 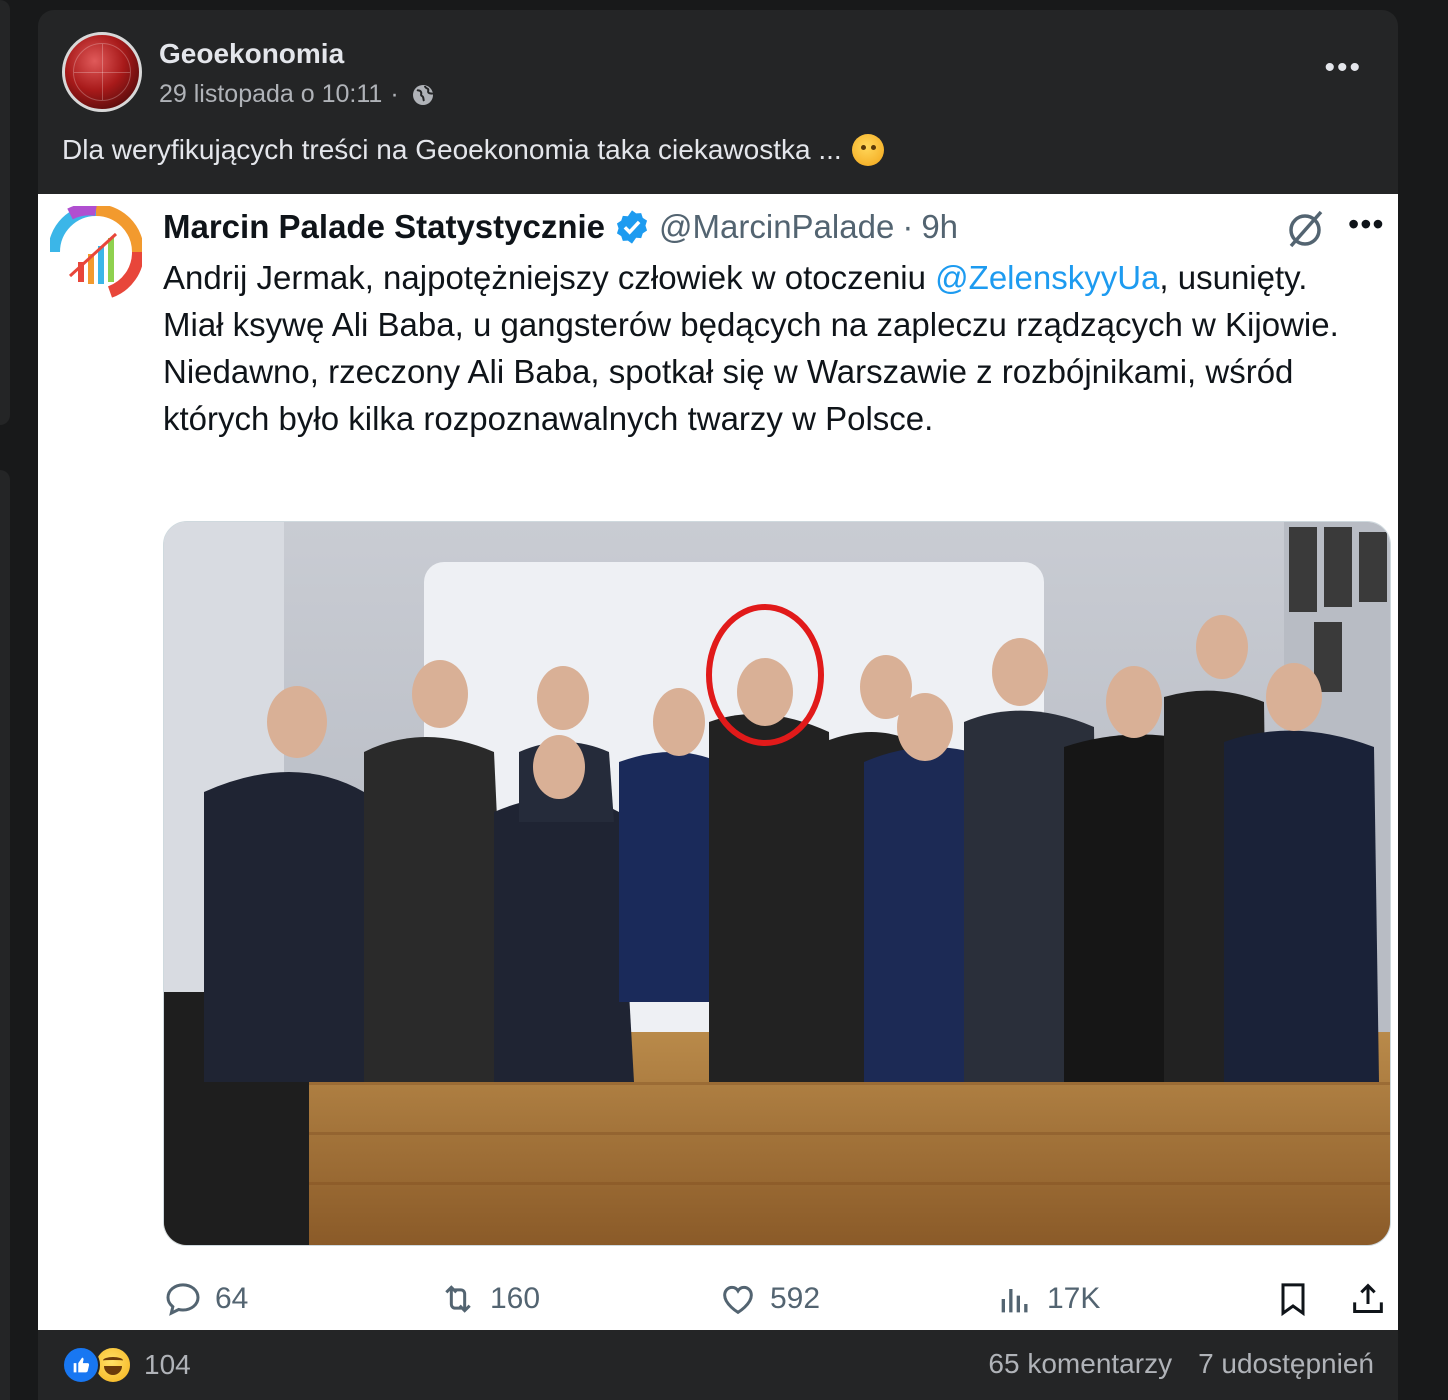 What do you see at coordinates (102, 72) in the screenshot?
I see `page-avatar` at bounding box center [102, 72].